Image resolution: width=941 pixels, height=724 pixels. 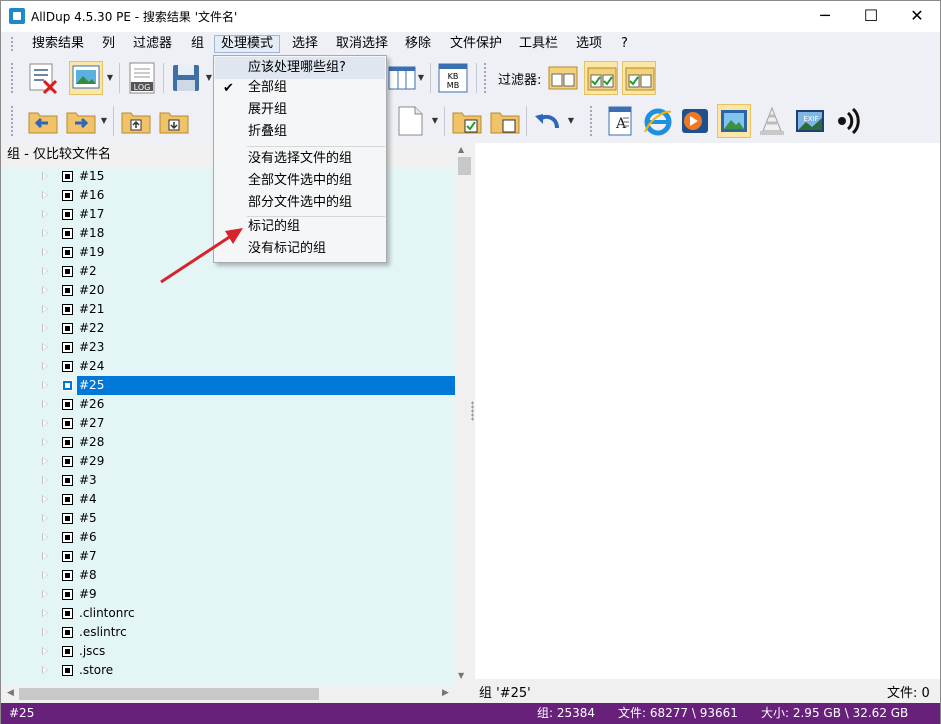 I want to click on tree-row: #9, so click(x=228, y=594).